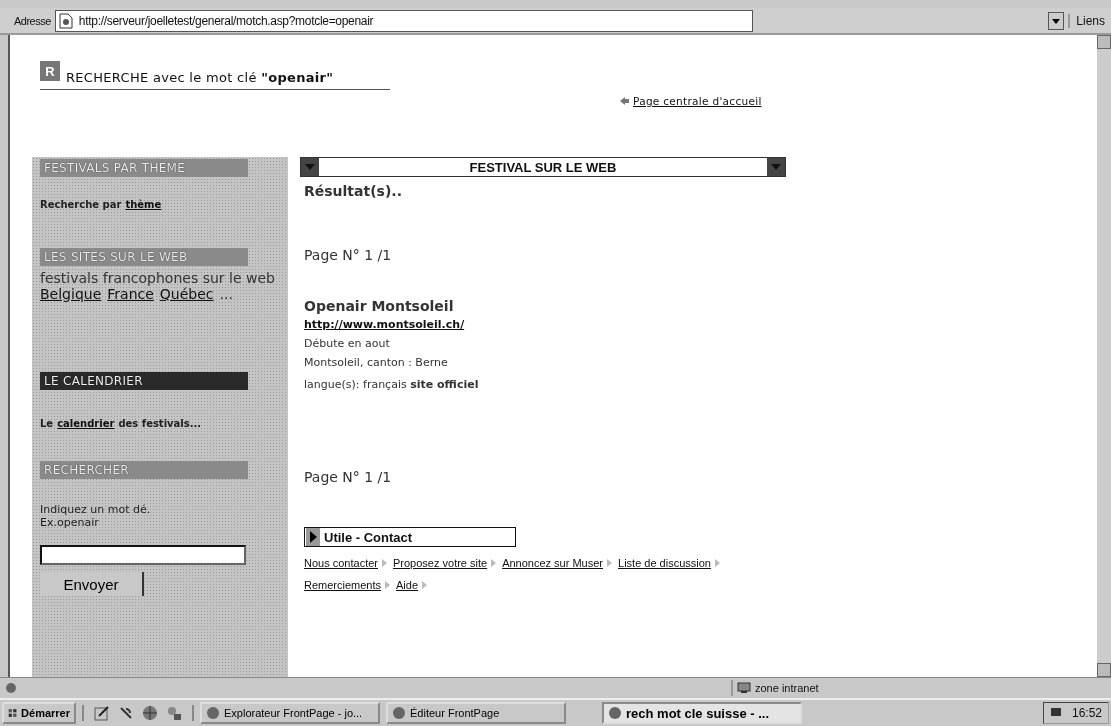 The height and width of the screenshot is (726, 1111). What do you see at coordinates (71, 294) in the screenshot?
I see `sidebar-link: Belgique` at bounding box center [71, 294].